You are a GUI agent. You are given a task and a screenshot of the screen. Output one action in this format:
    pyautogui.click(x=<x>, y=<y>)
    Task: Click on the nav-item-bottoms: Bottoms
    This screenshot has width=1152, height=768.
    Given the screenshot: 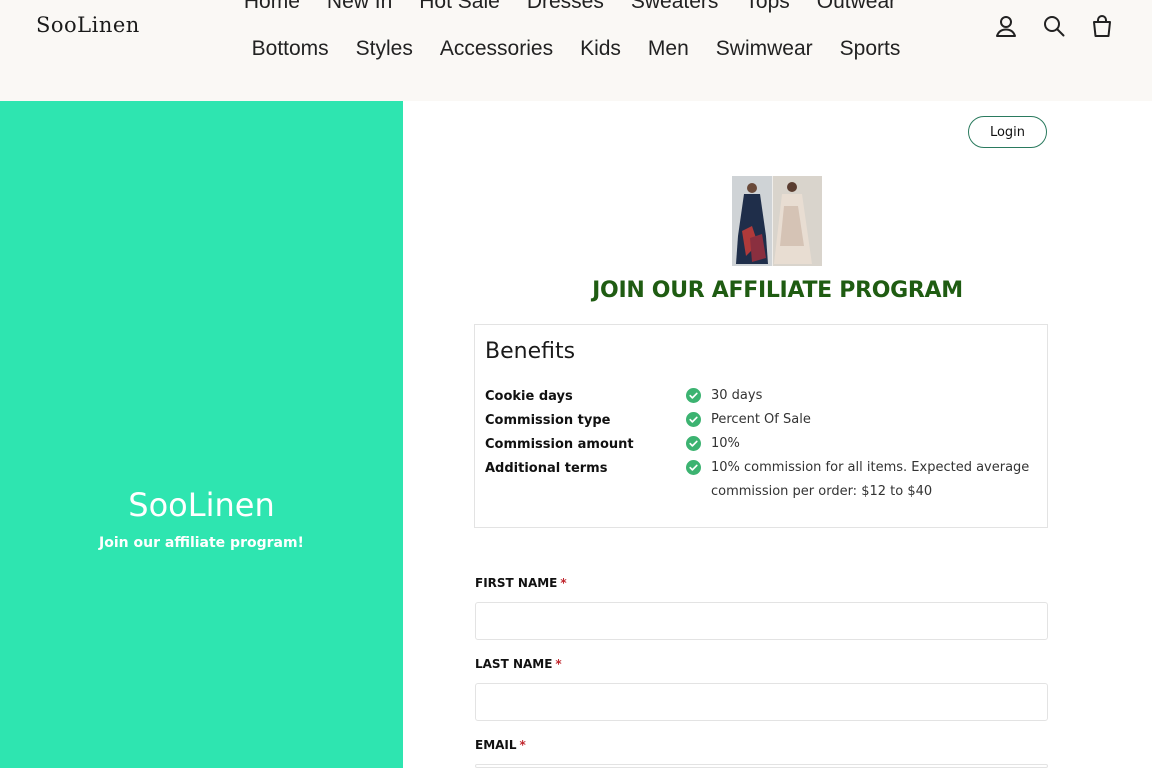 What is the action you would take?
    pyautogui.click(x=290, y=49)
    